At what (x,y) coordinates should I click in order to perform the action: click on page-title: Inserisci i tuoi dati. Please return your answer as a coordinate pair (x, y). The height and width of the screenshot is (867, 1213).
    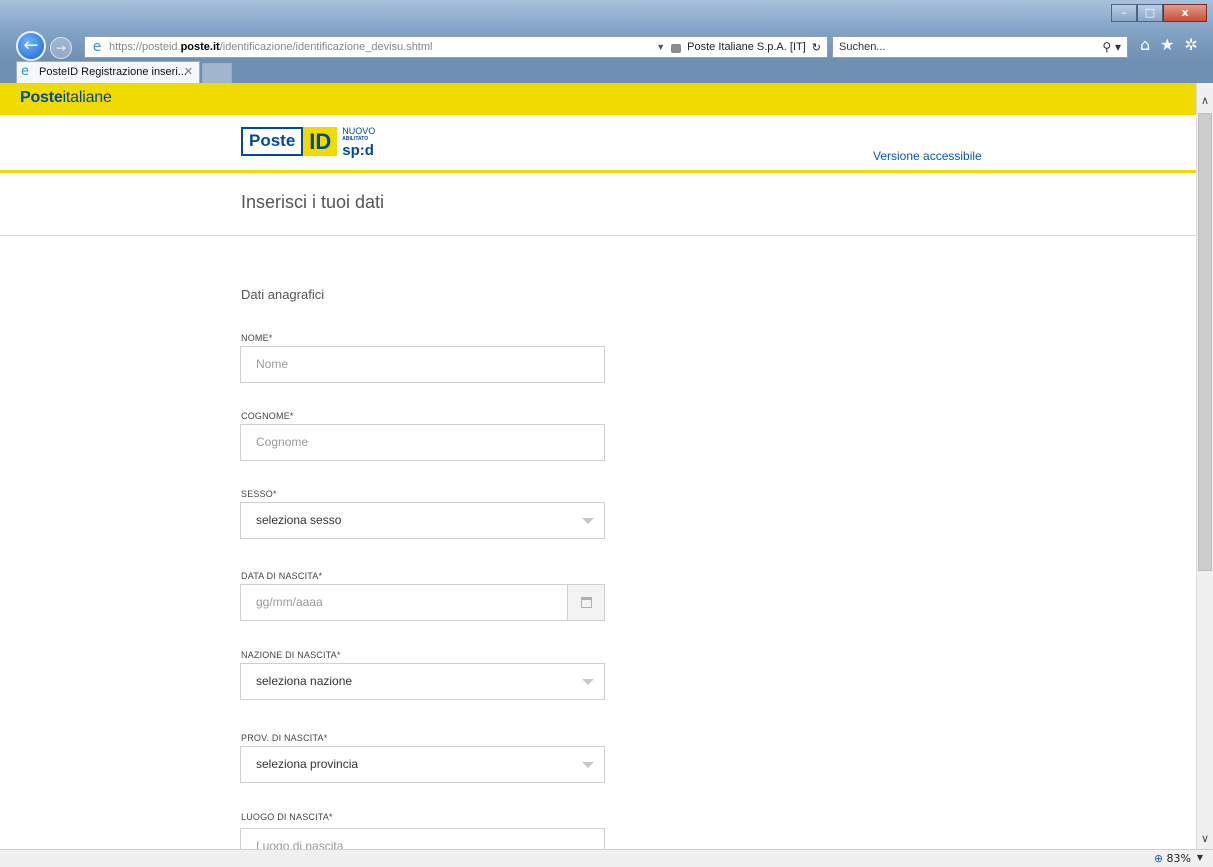
    Looking at the image, I should click on (313, 202).